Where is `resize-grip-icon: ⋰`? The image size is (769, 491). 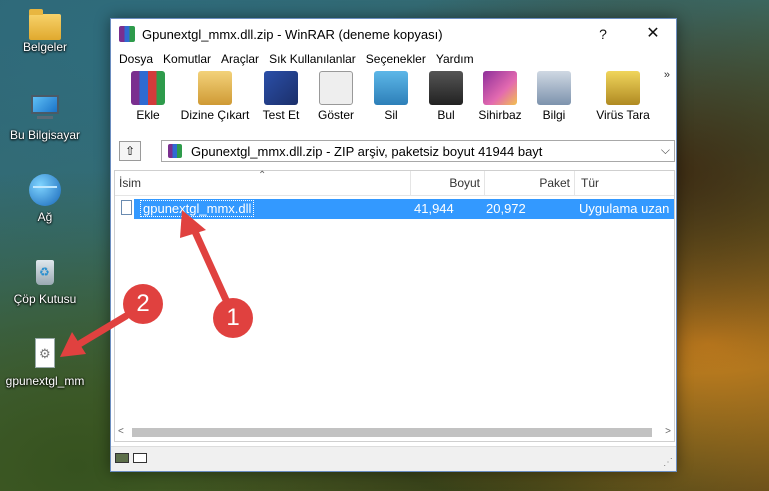 resize-grip-icon: ⋰ is located at coordinates (668, 462).